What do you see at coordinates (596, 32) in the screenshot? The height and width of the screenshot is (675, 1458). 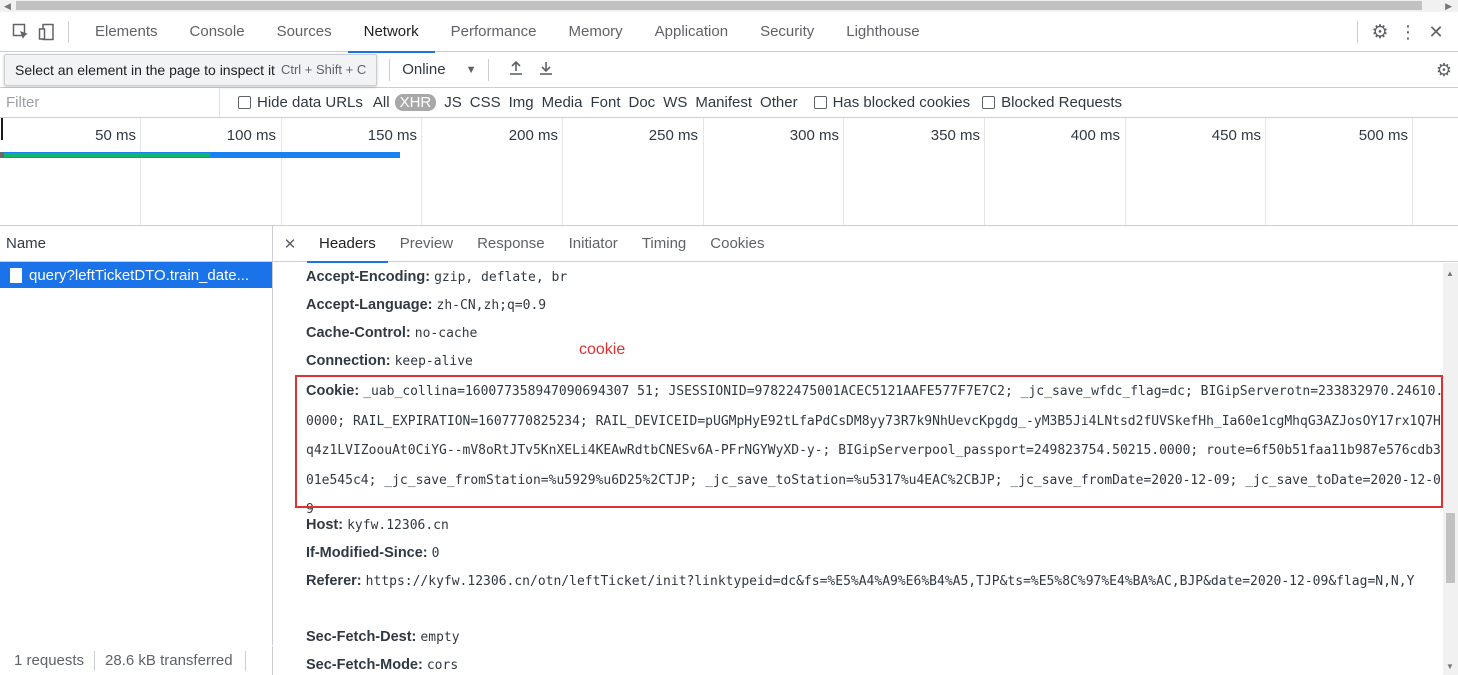 I see `tab-memory: Memory` at bounding box center [596, 32].